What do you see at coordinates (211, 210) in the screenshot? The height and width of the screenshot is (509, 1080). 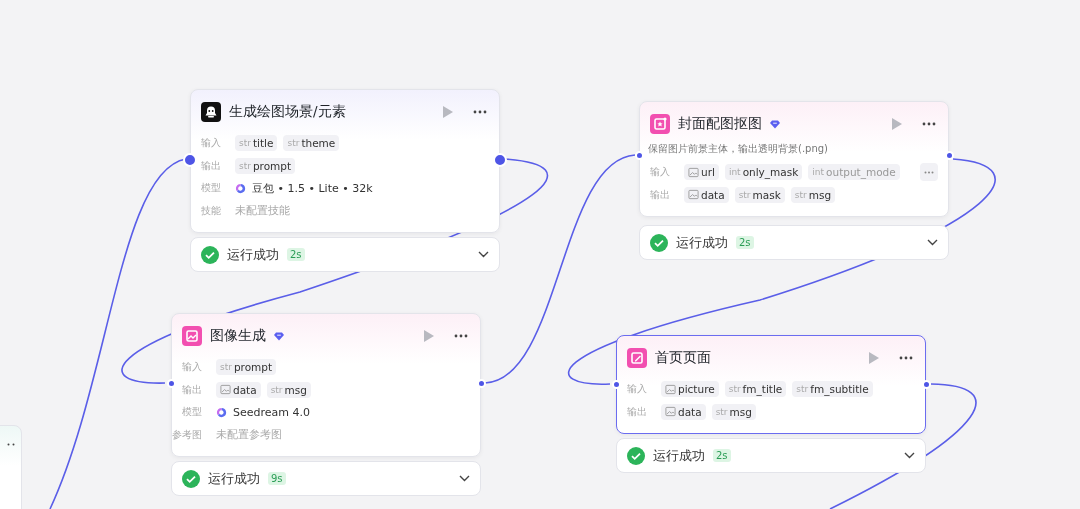 I see `row-label: 技能` at bounding box center [211, 210].